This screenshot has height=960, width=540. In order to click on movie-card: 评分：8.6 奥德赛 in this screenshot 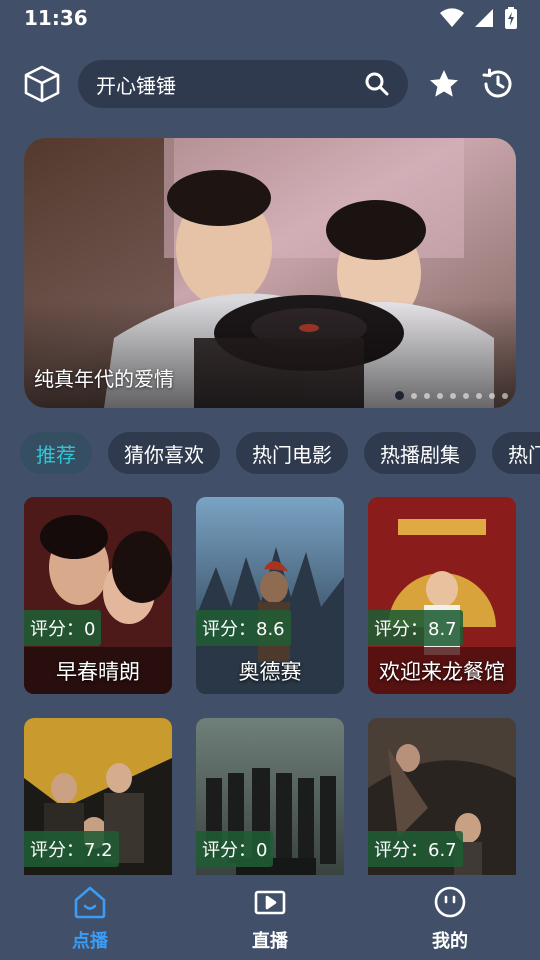, I will do `click(270, 595)`.